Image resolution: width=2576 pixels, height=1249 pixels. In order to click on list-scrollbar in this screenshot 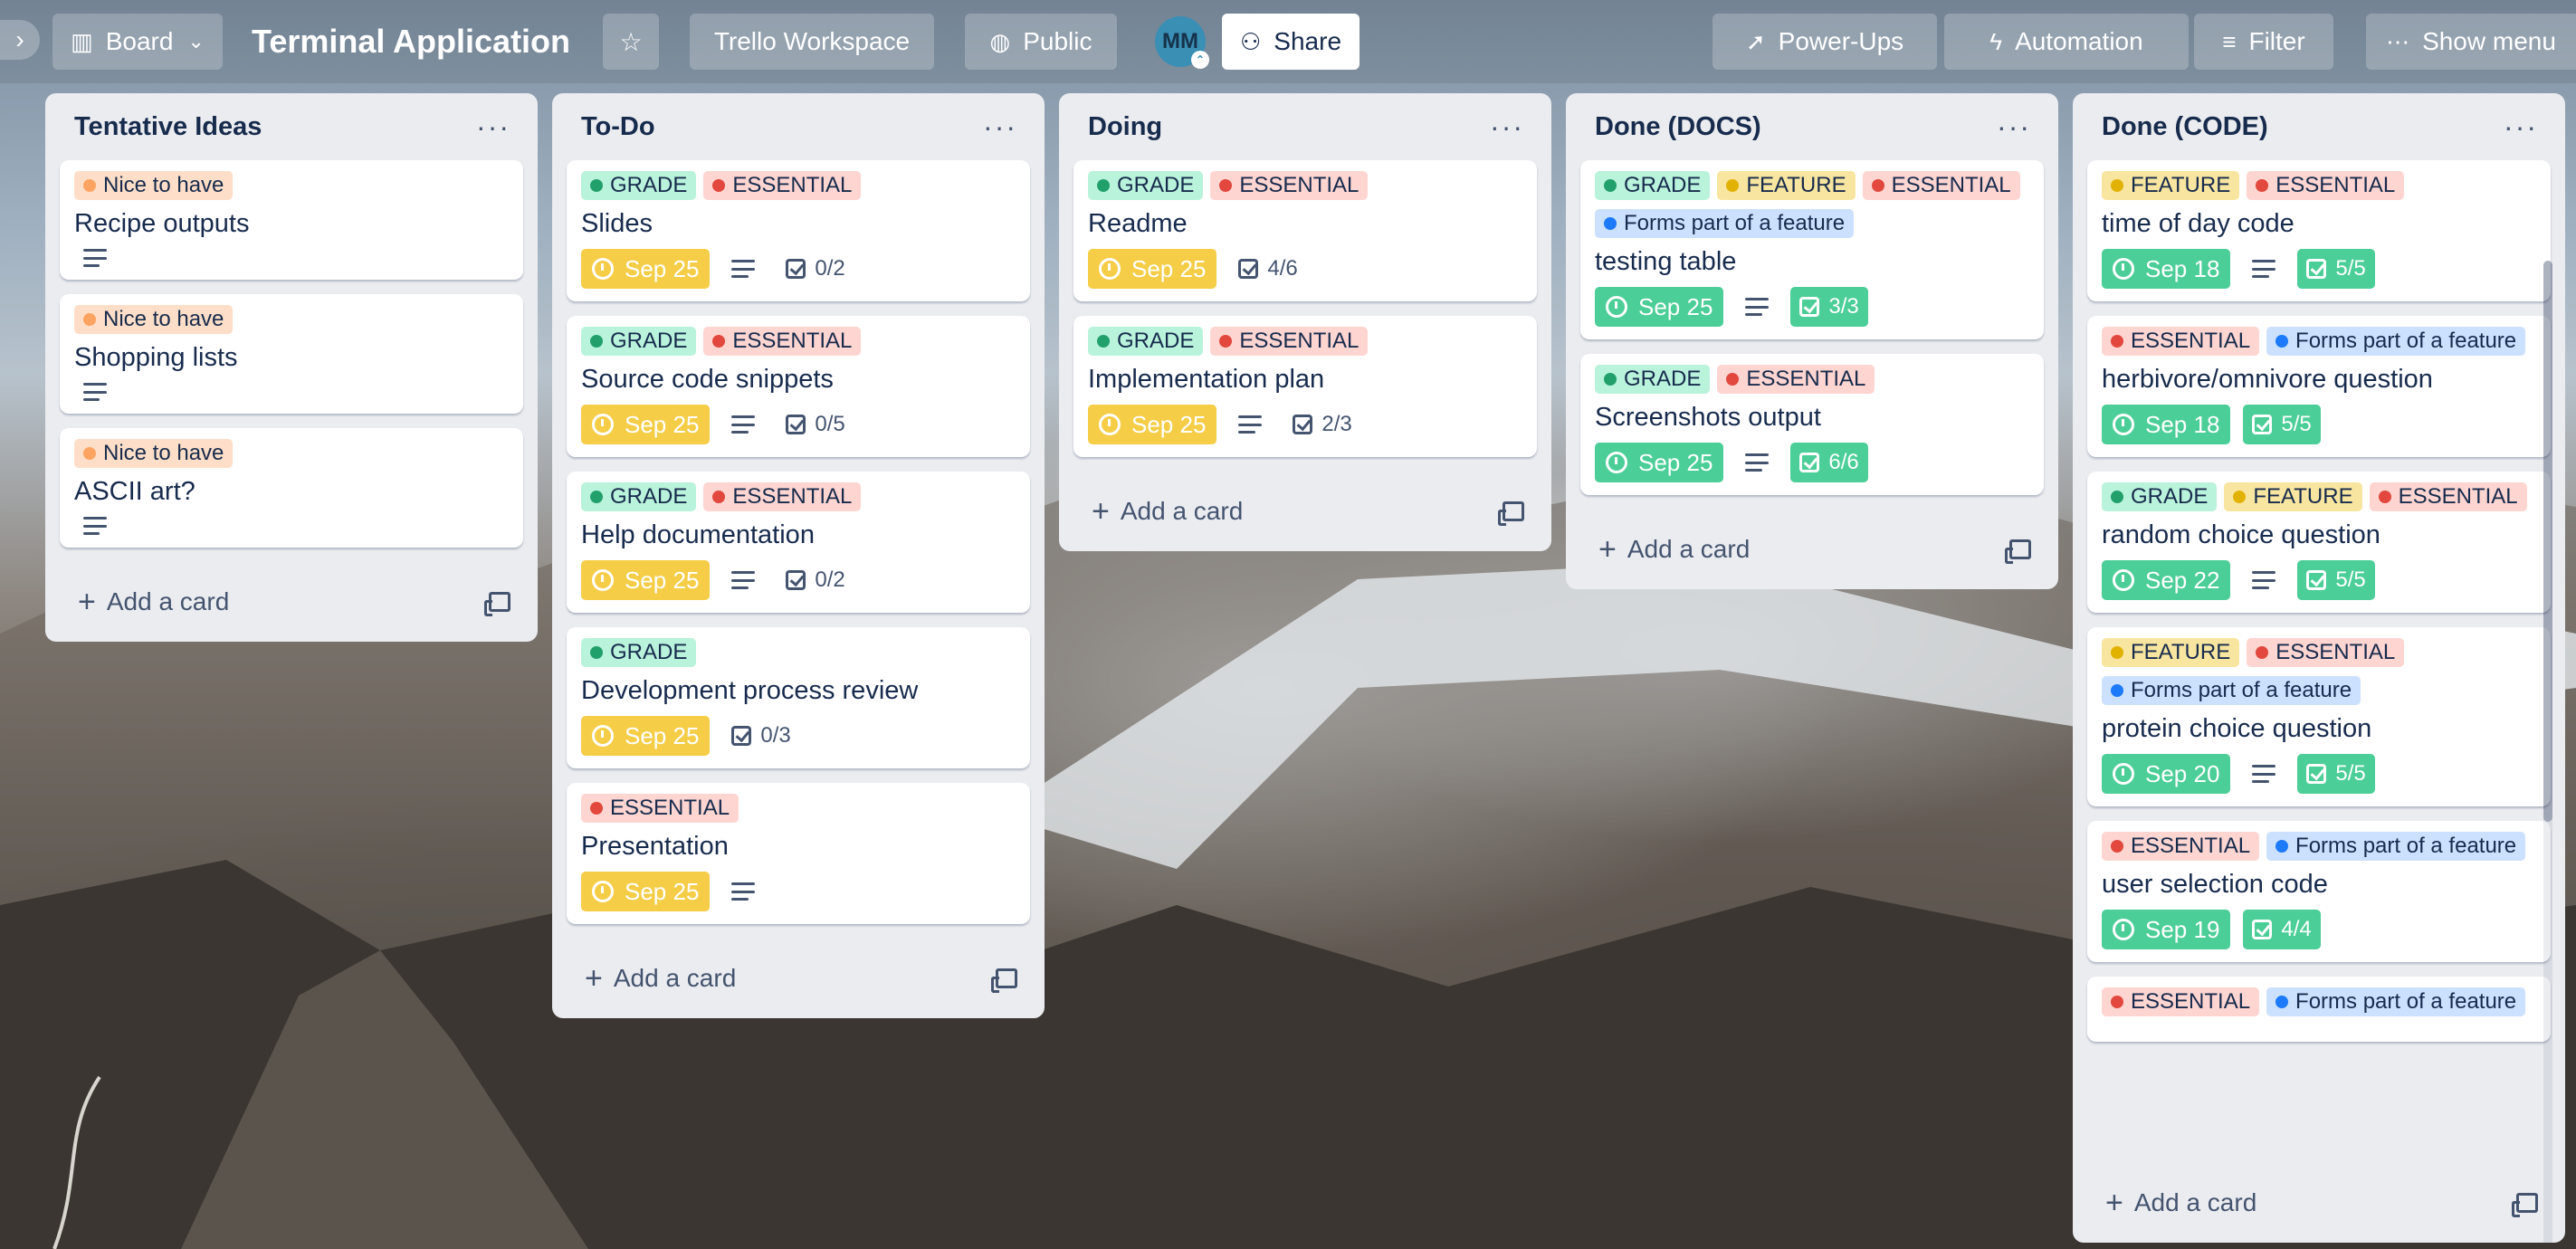, I will do `click(2548, 752)`.